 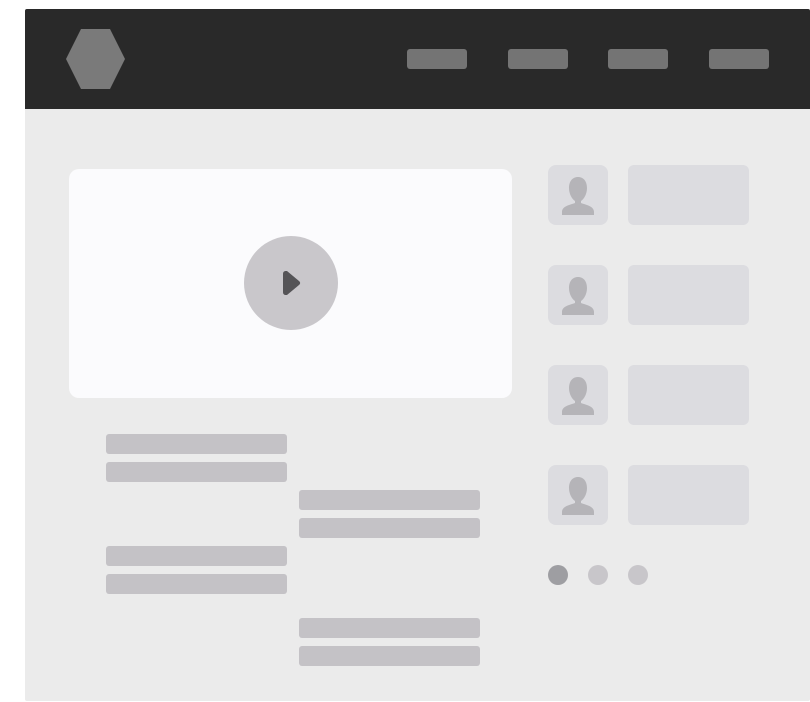 I want to click on hexagon-logo-icon, so click(x=95, y=59).